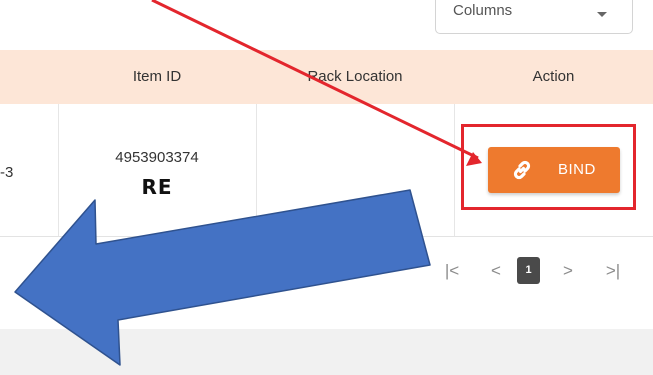 The height and width of the screenshot is (375, 653). I want to click on chevron-left-icon: <, so click(496, 271).